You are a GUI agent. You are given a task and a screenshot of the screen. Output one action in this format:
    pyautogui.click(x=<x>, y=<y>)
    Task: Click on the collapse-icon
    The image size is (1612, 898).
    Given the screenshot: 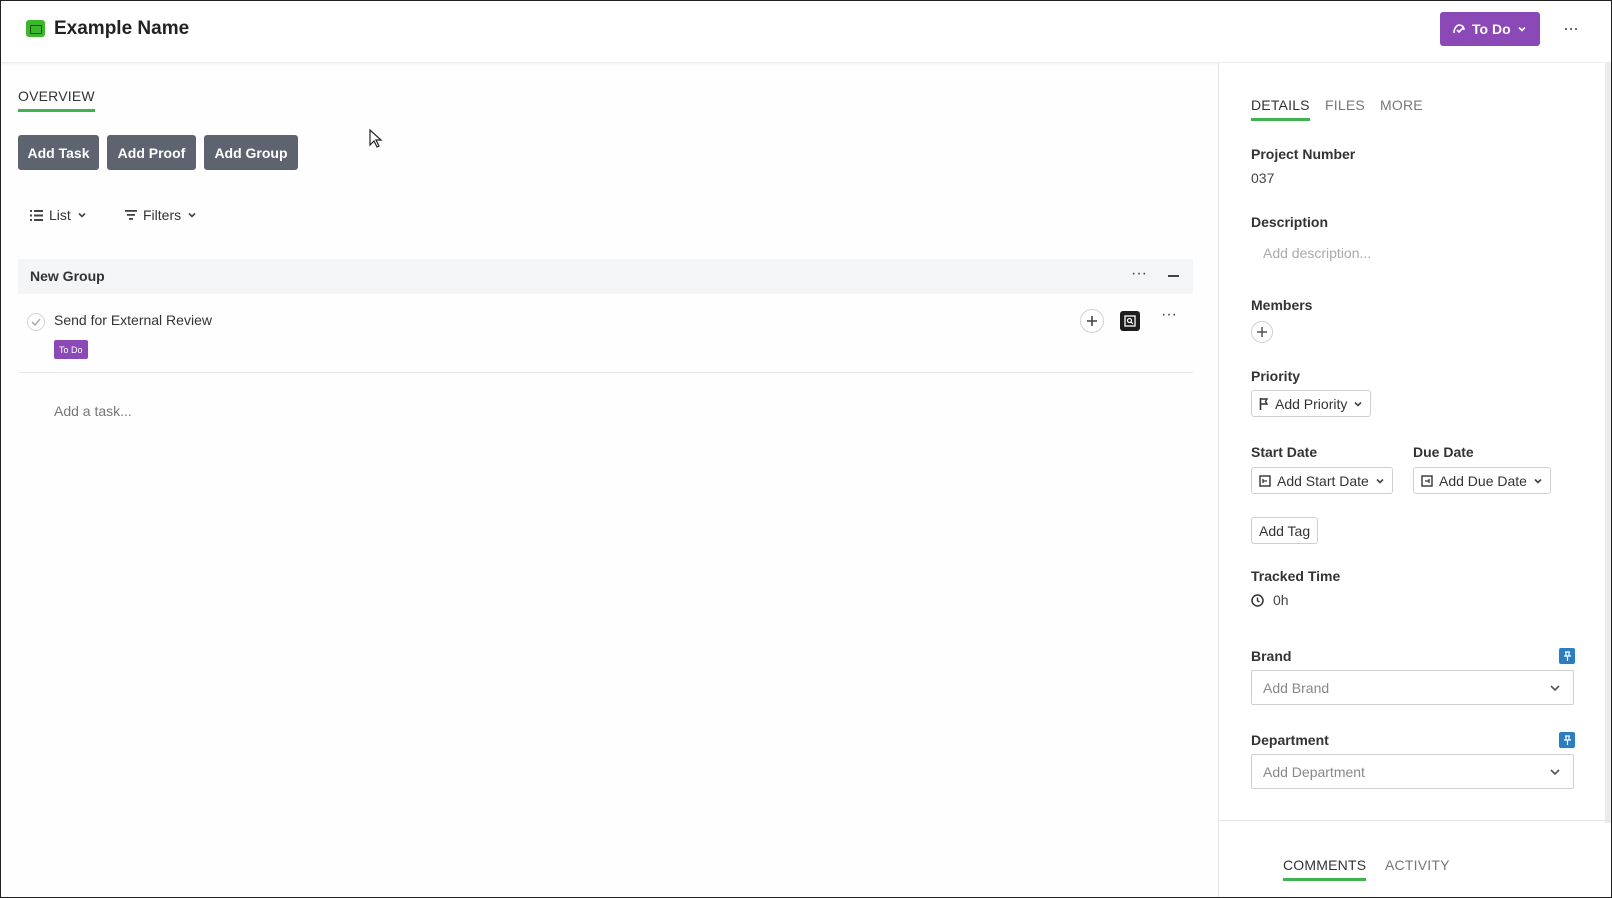 What is the action you would take?
    pyautogui.click(x=1173, y=276)
    